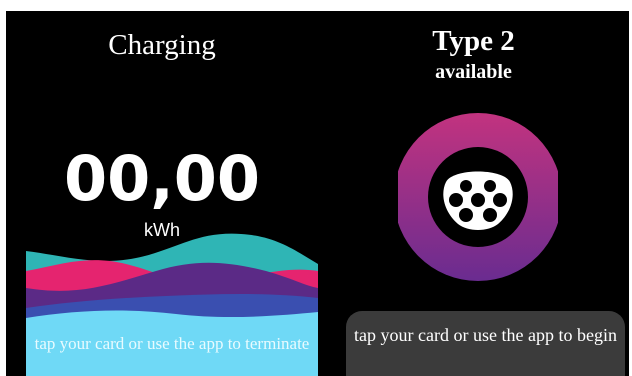  What do you see at coordinates (473, 41) in the screenshot?
I see `connector-type: Type 2` at bounding box center [473, 41].